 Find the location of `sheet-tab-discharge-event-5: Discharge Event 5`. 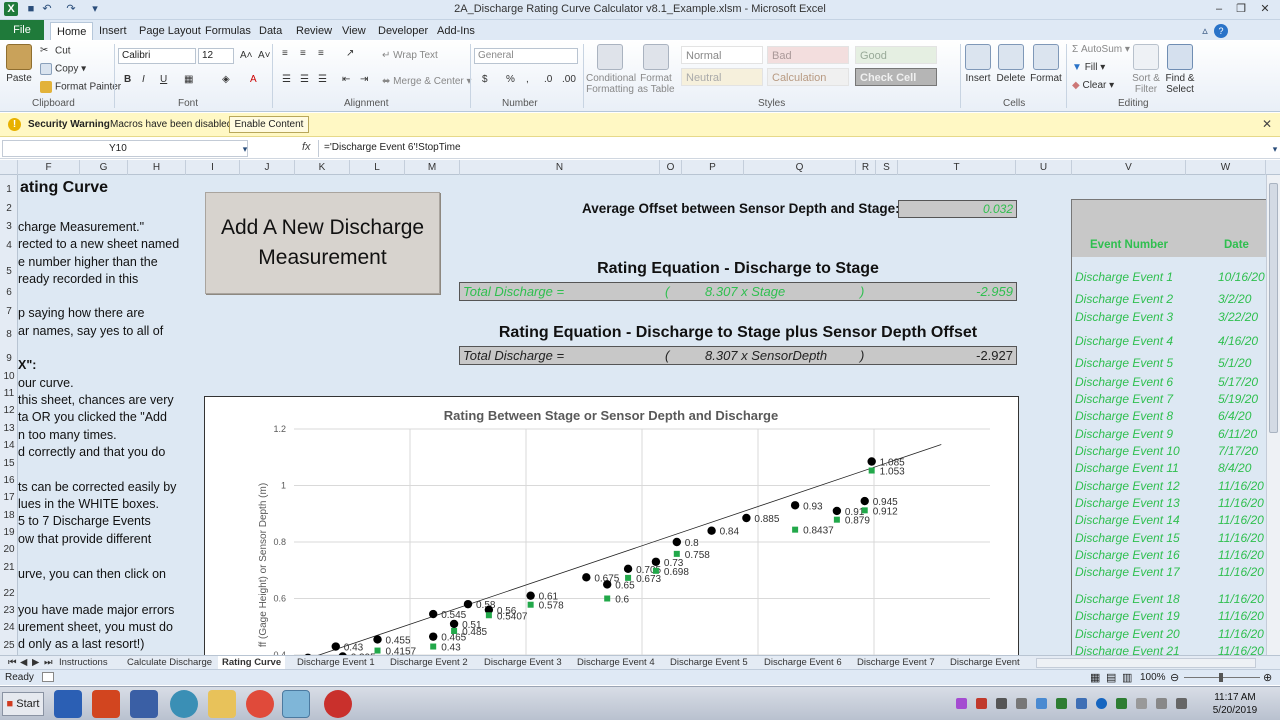

sheet-tab-discharge-event-5: Discharge Event 5 is located at coordinates (709, 662).